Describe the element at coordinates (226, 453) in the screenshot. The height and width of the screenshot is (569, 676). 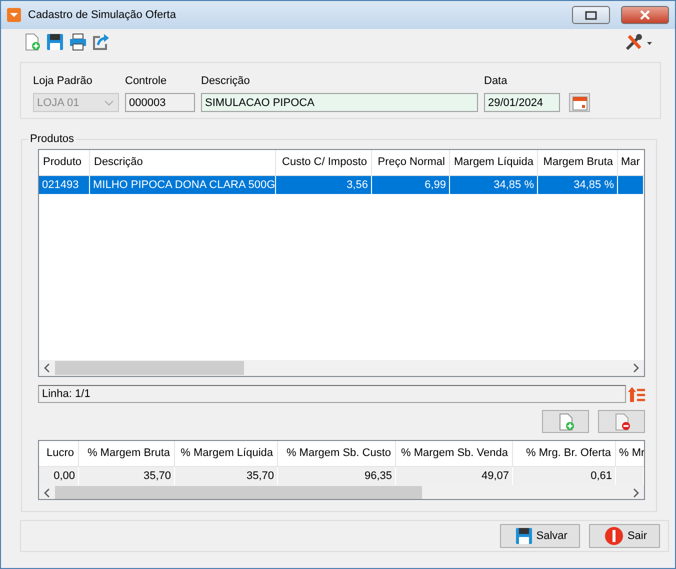
I see `column-header: % Margem Líquida` at that location.